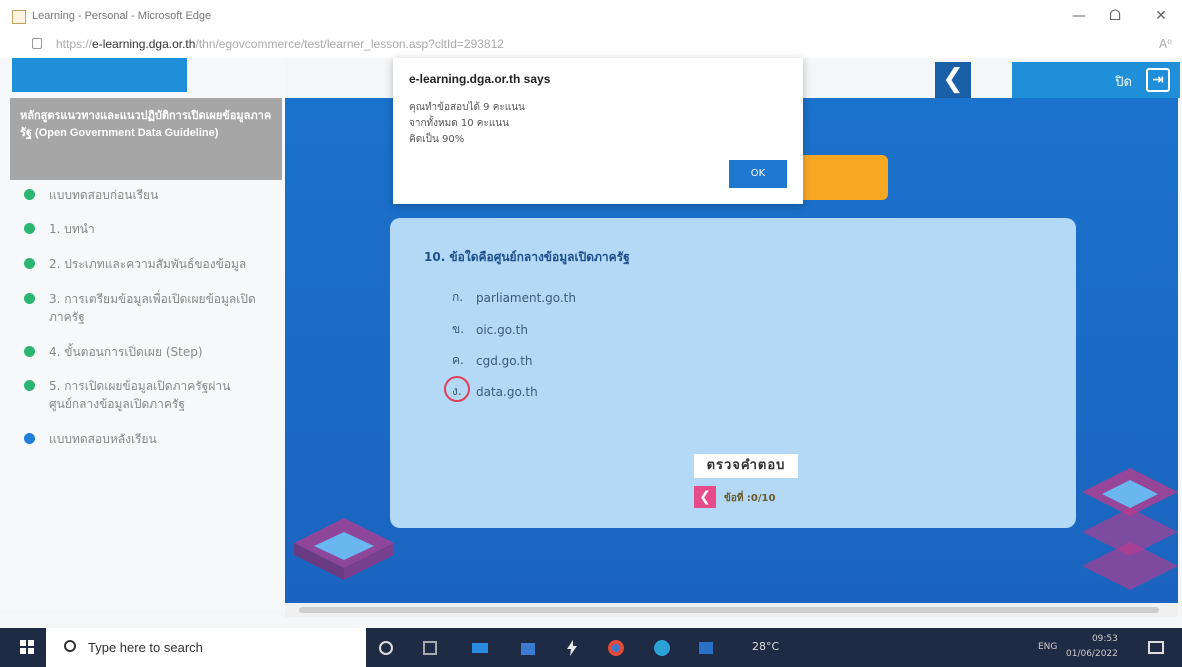  I want to click on exit-button: ปิด ⇥, so click(1096, 80).